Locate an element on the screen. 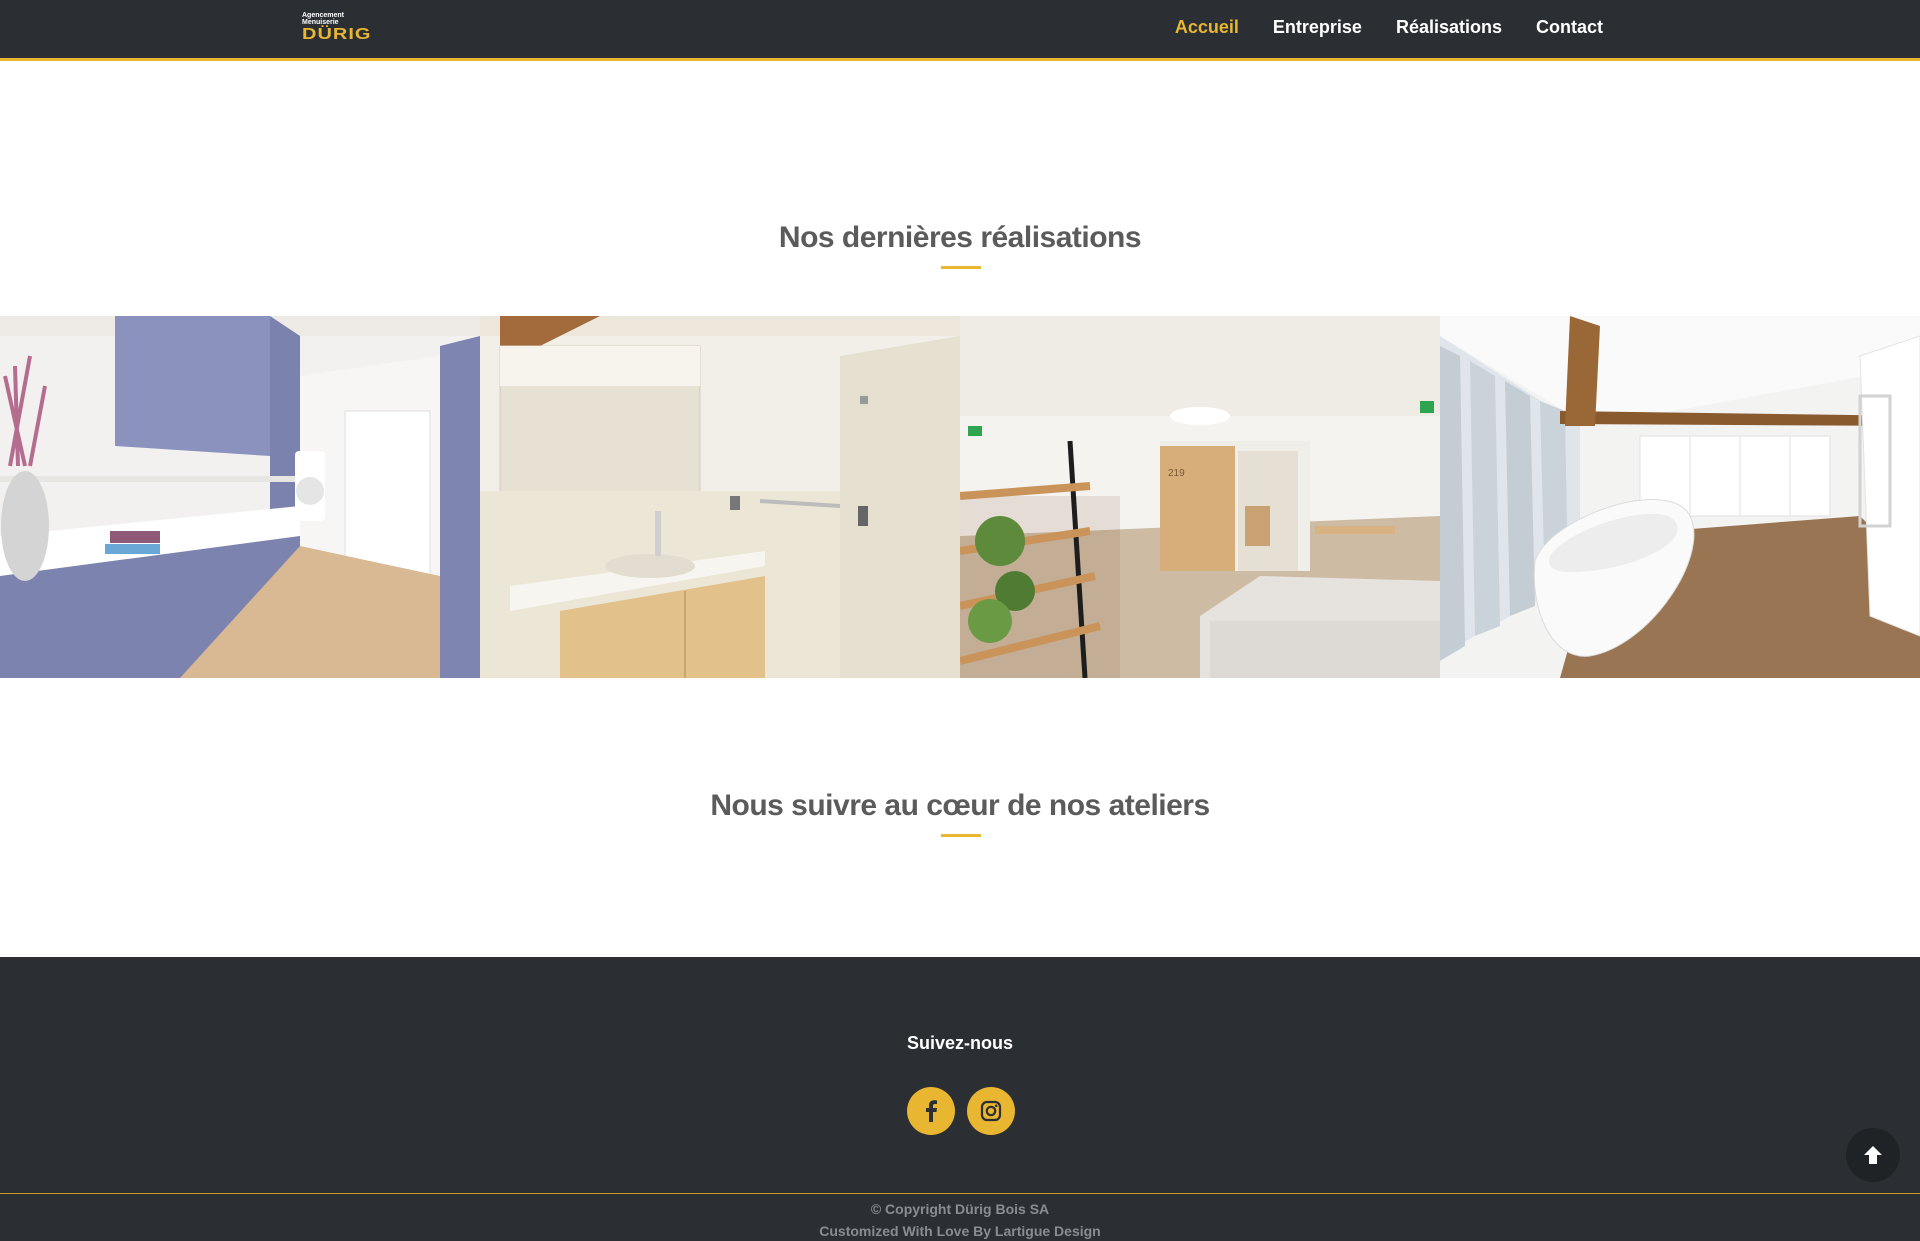  nav-item-realisations: Réalisations is located at coordinates (1449, 27).